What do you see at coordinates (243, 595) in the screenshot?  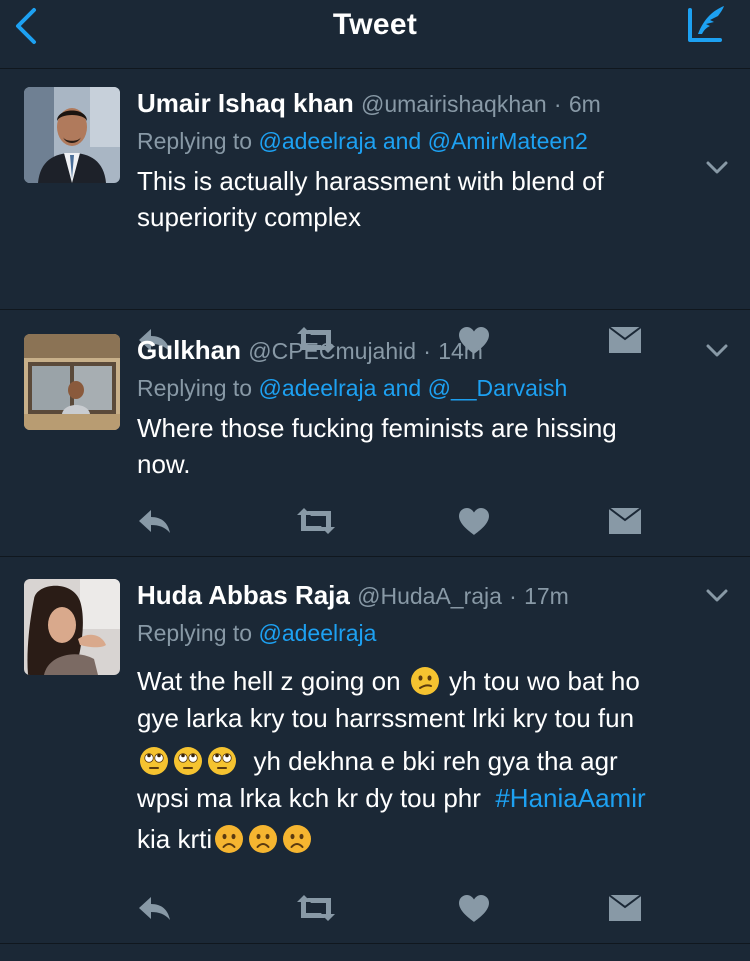 I see `author-name: Huda Abbas Raja` at bounding box center [243, 595].